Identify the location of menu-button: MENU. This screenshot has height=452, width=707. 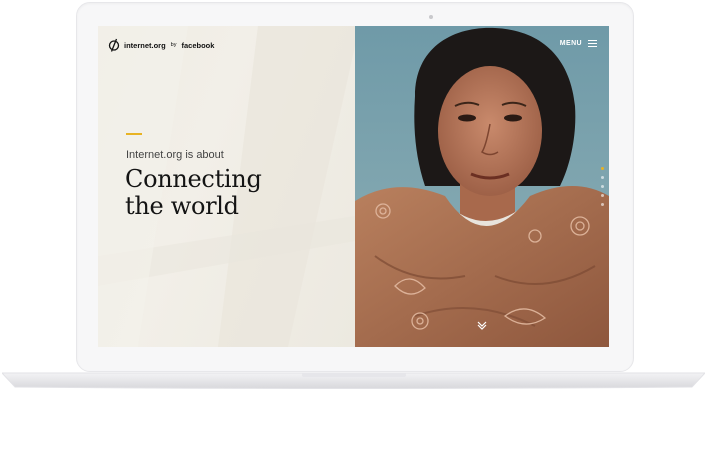
(578, 43).